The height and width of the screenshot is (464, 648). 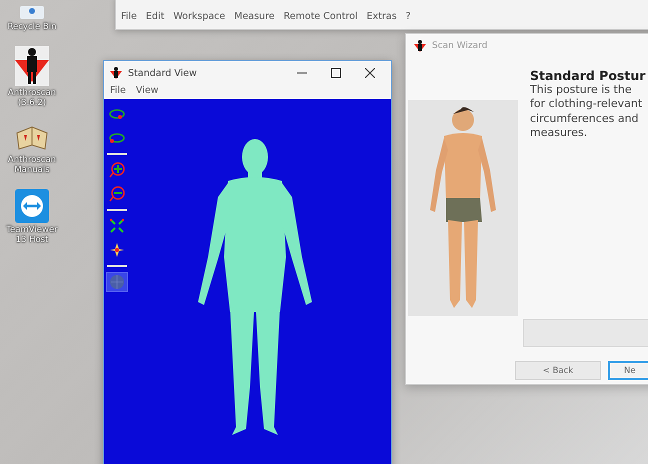 I want to click on arrows-icon, so click(x=32, y=205).